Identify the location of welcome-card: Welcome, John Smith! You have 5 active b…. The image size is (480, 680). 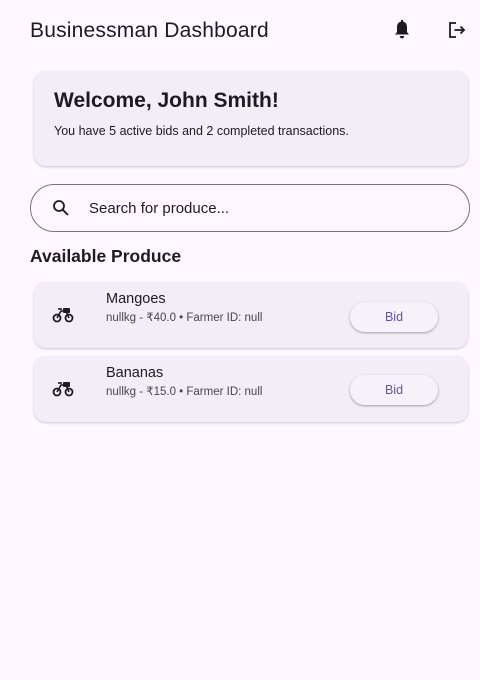
(251, 118).